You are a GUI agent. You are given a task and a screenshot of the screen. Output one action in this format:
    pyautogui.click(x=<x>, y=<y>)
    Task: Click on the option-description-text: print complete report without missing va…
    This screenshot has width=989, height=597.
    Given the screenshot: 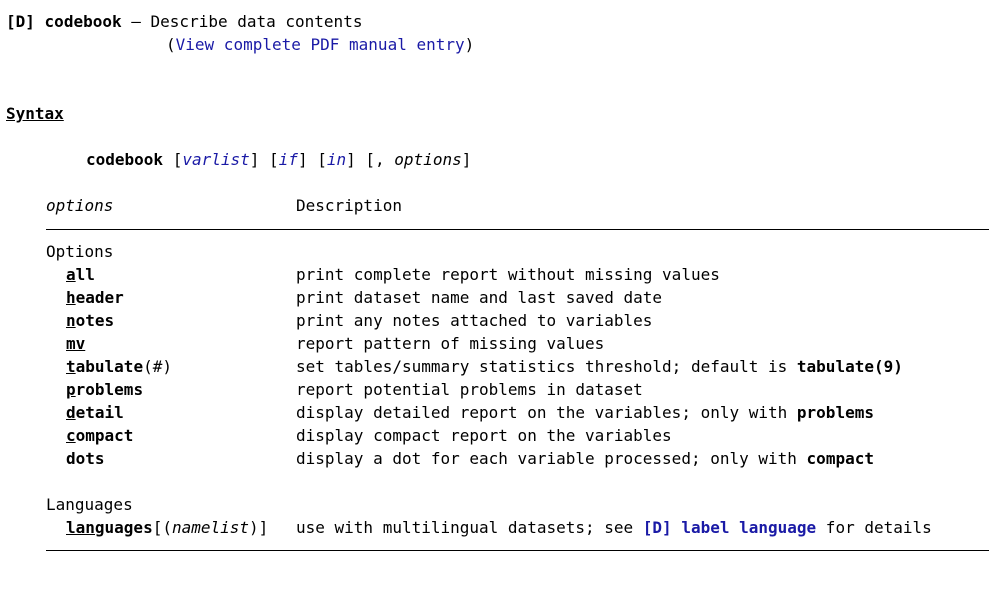 What is the action you would take?
    pyautogui.click(x=508, y=274)
    